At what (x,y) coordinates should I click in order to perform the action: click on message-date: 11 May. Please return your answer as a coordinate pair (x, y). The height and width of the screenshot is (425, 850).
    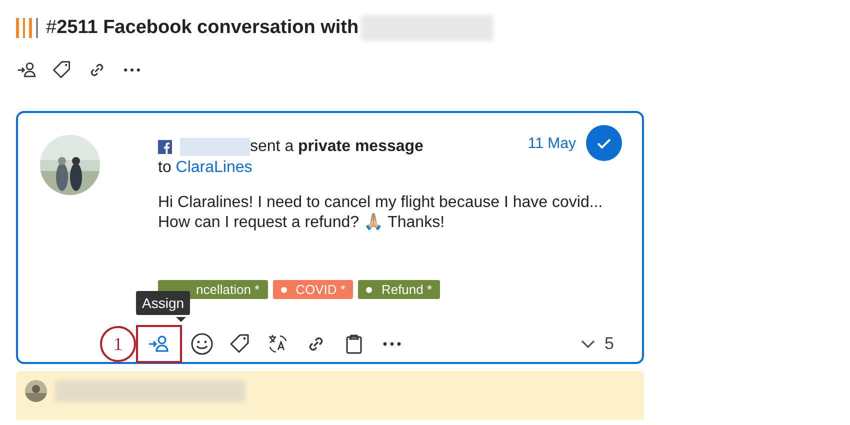
    Looking at the image, I should click on (552, 143).